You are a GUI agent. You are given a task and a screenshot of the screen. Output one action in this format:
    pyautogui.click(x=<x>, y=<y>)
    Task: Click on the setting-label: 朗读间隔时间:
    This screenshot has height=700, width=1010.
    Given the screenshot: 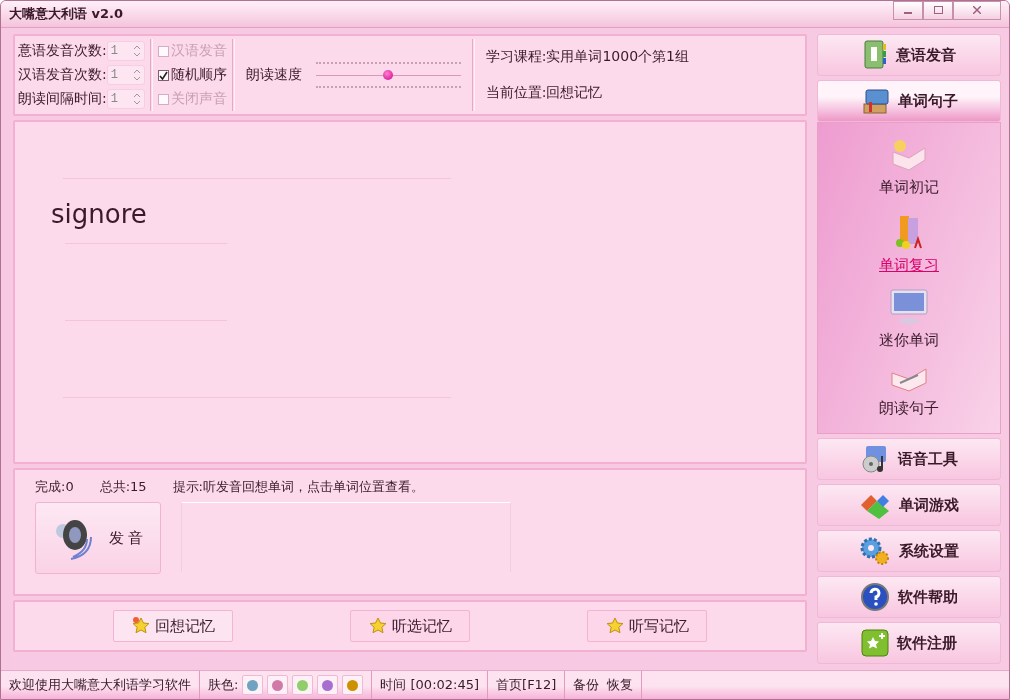 What is the action you would take?
    pyautogui.click(x=62, y=99)
    